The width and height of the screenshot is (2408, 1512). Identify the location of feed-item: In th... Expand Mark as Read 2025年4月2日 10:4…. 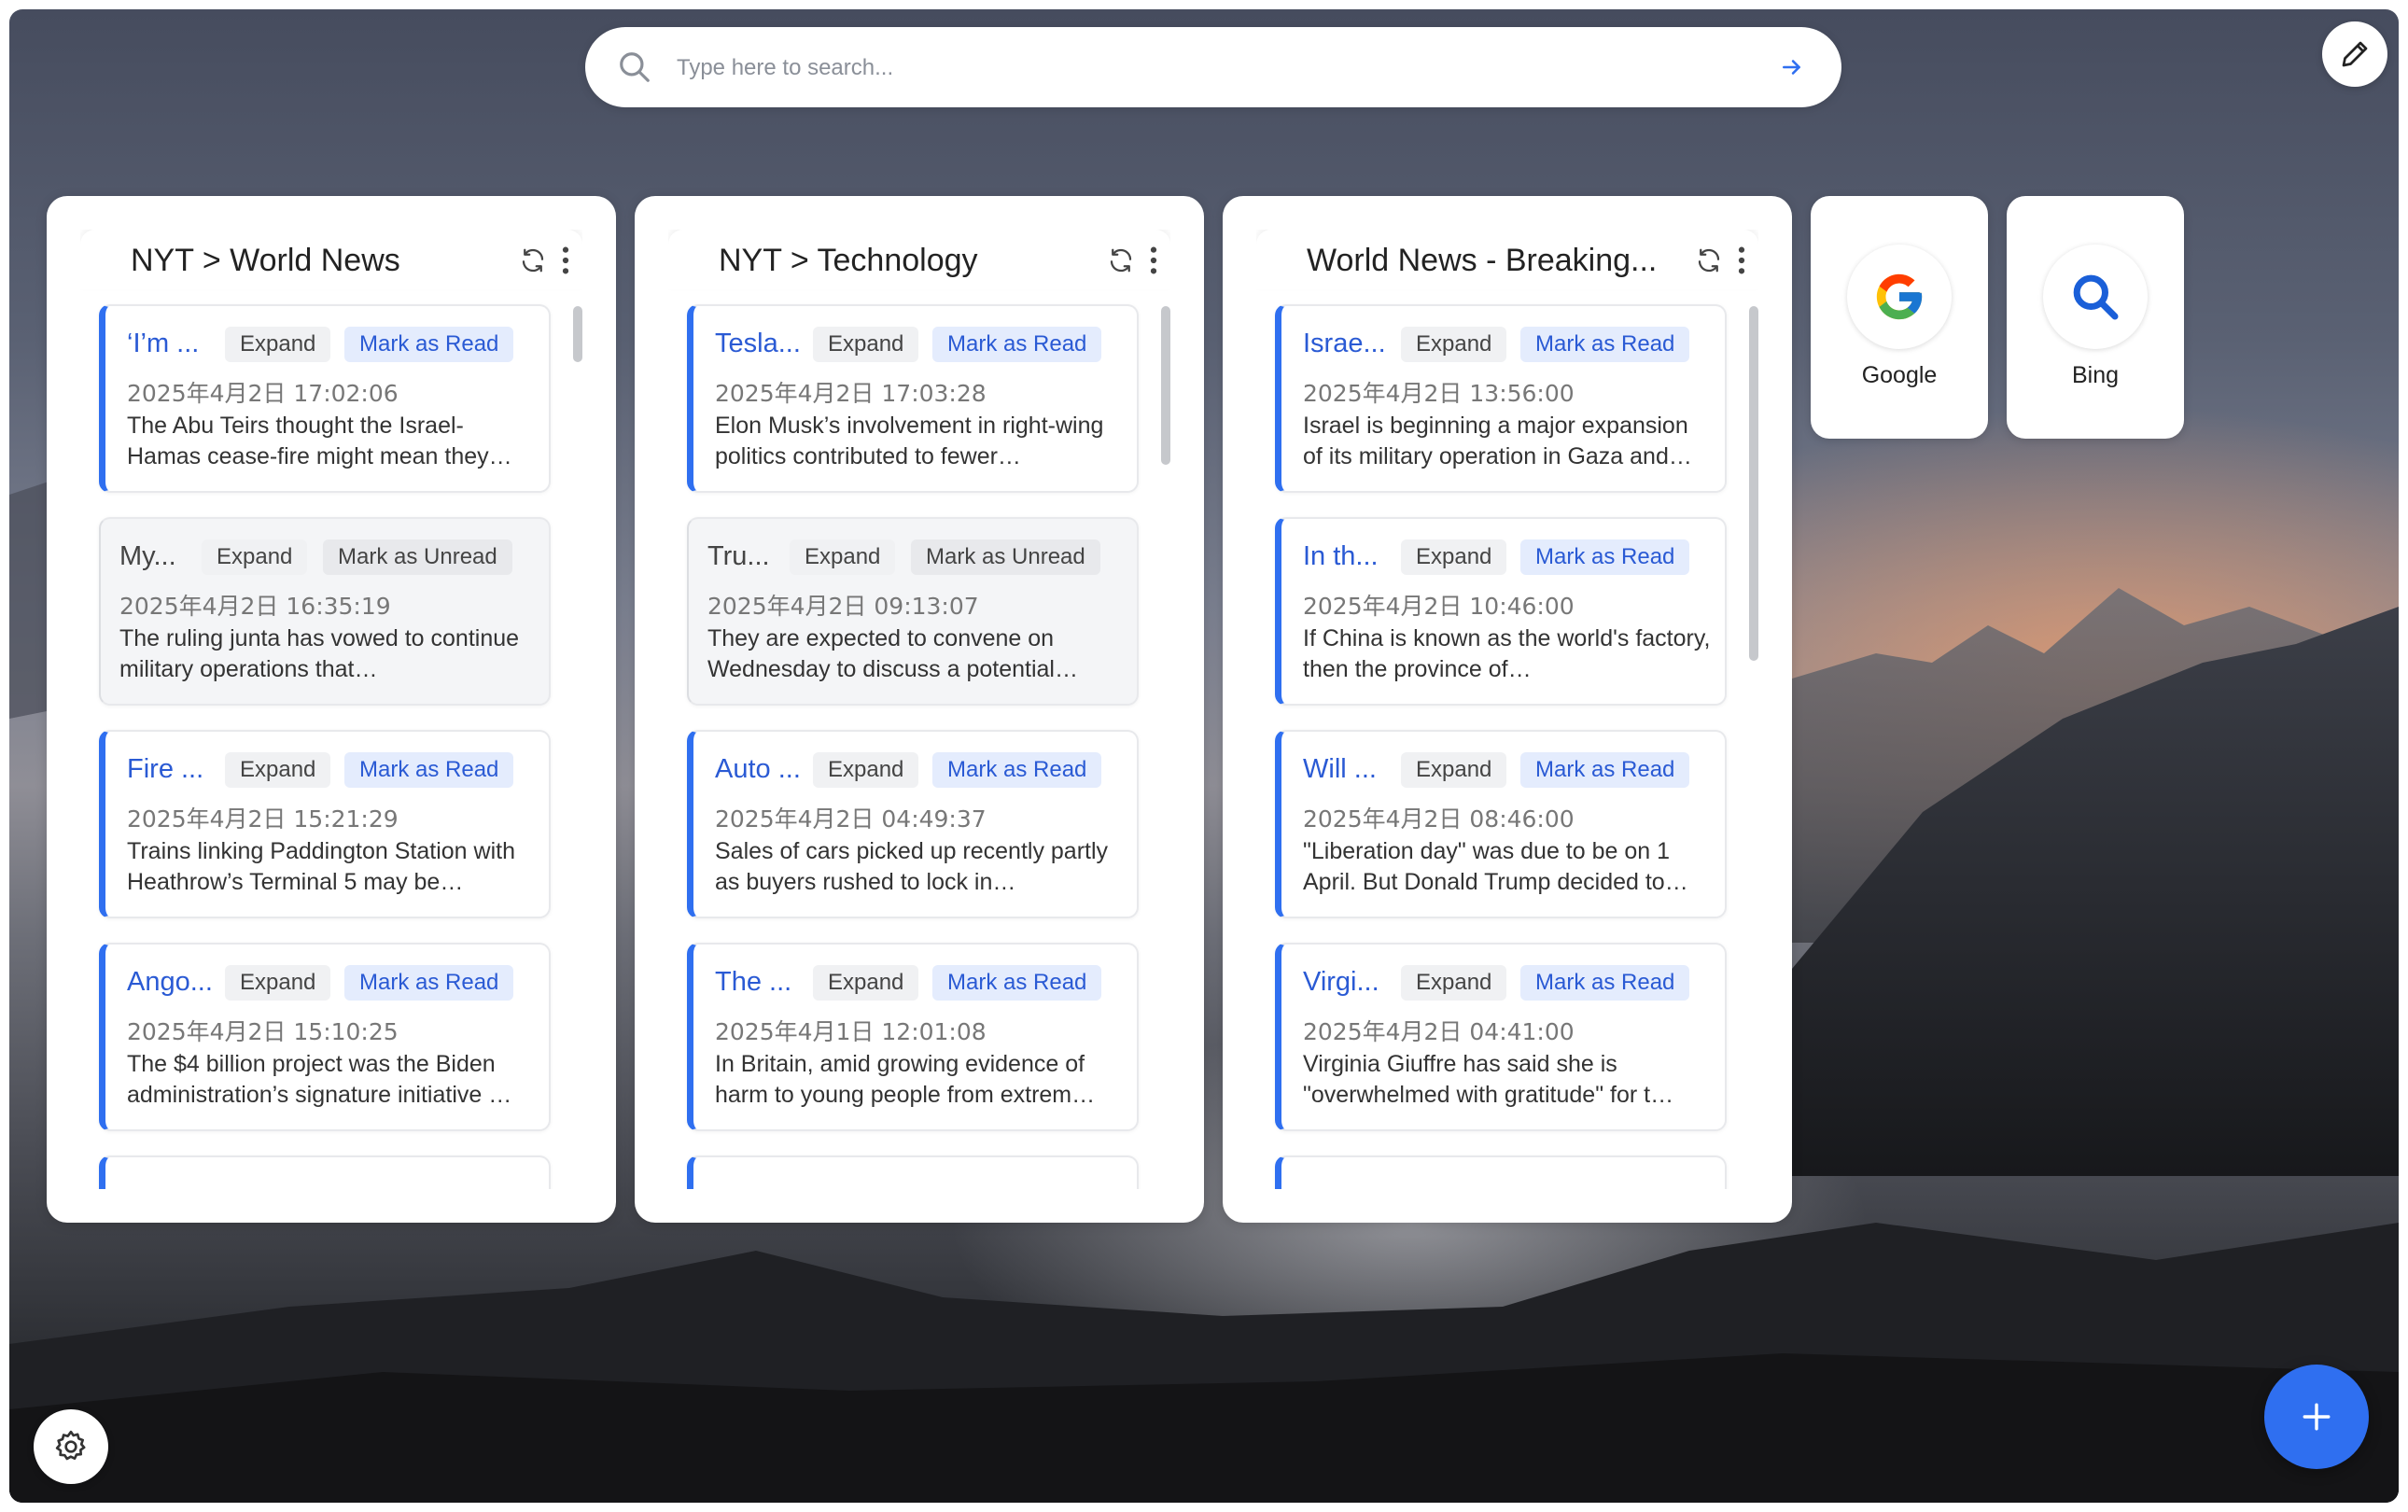
(1501, 611).